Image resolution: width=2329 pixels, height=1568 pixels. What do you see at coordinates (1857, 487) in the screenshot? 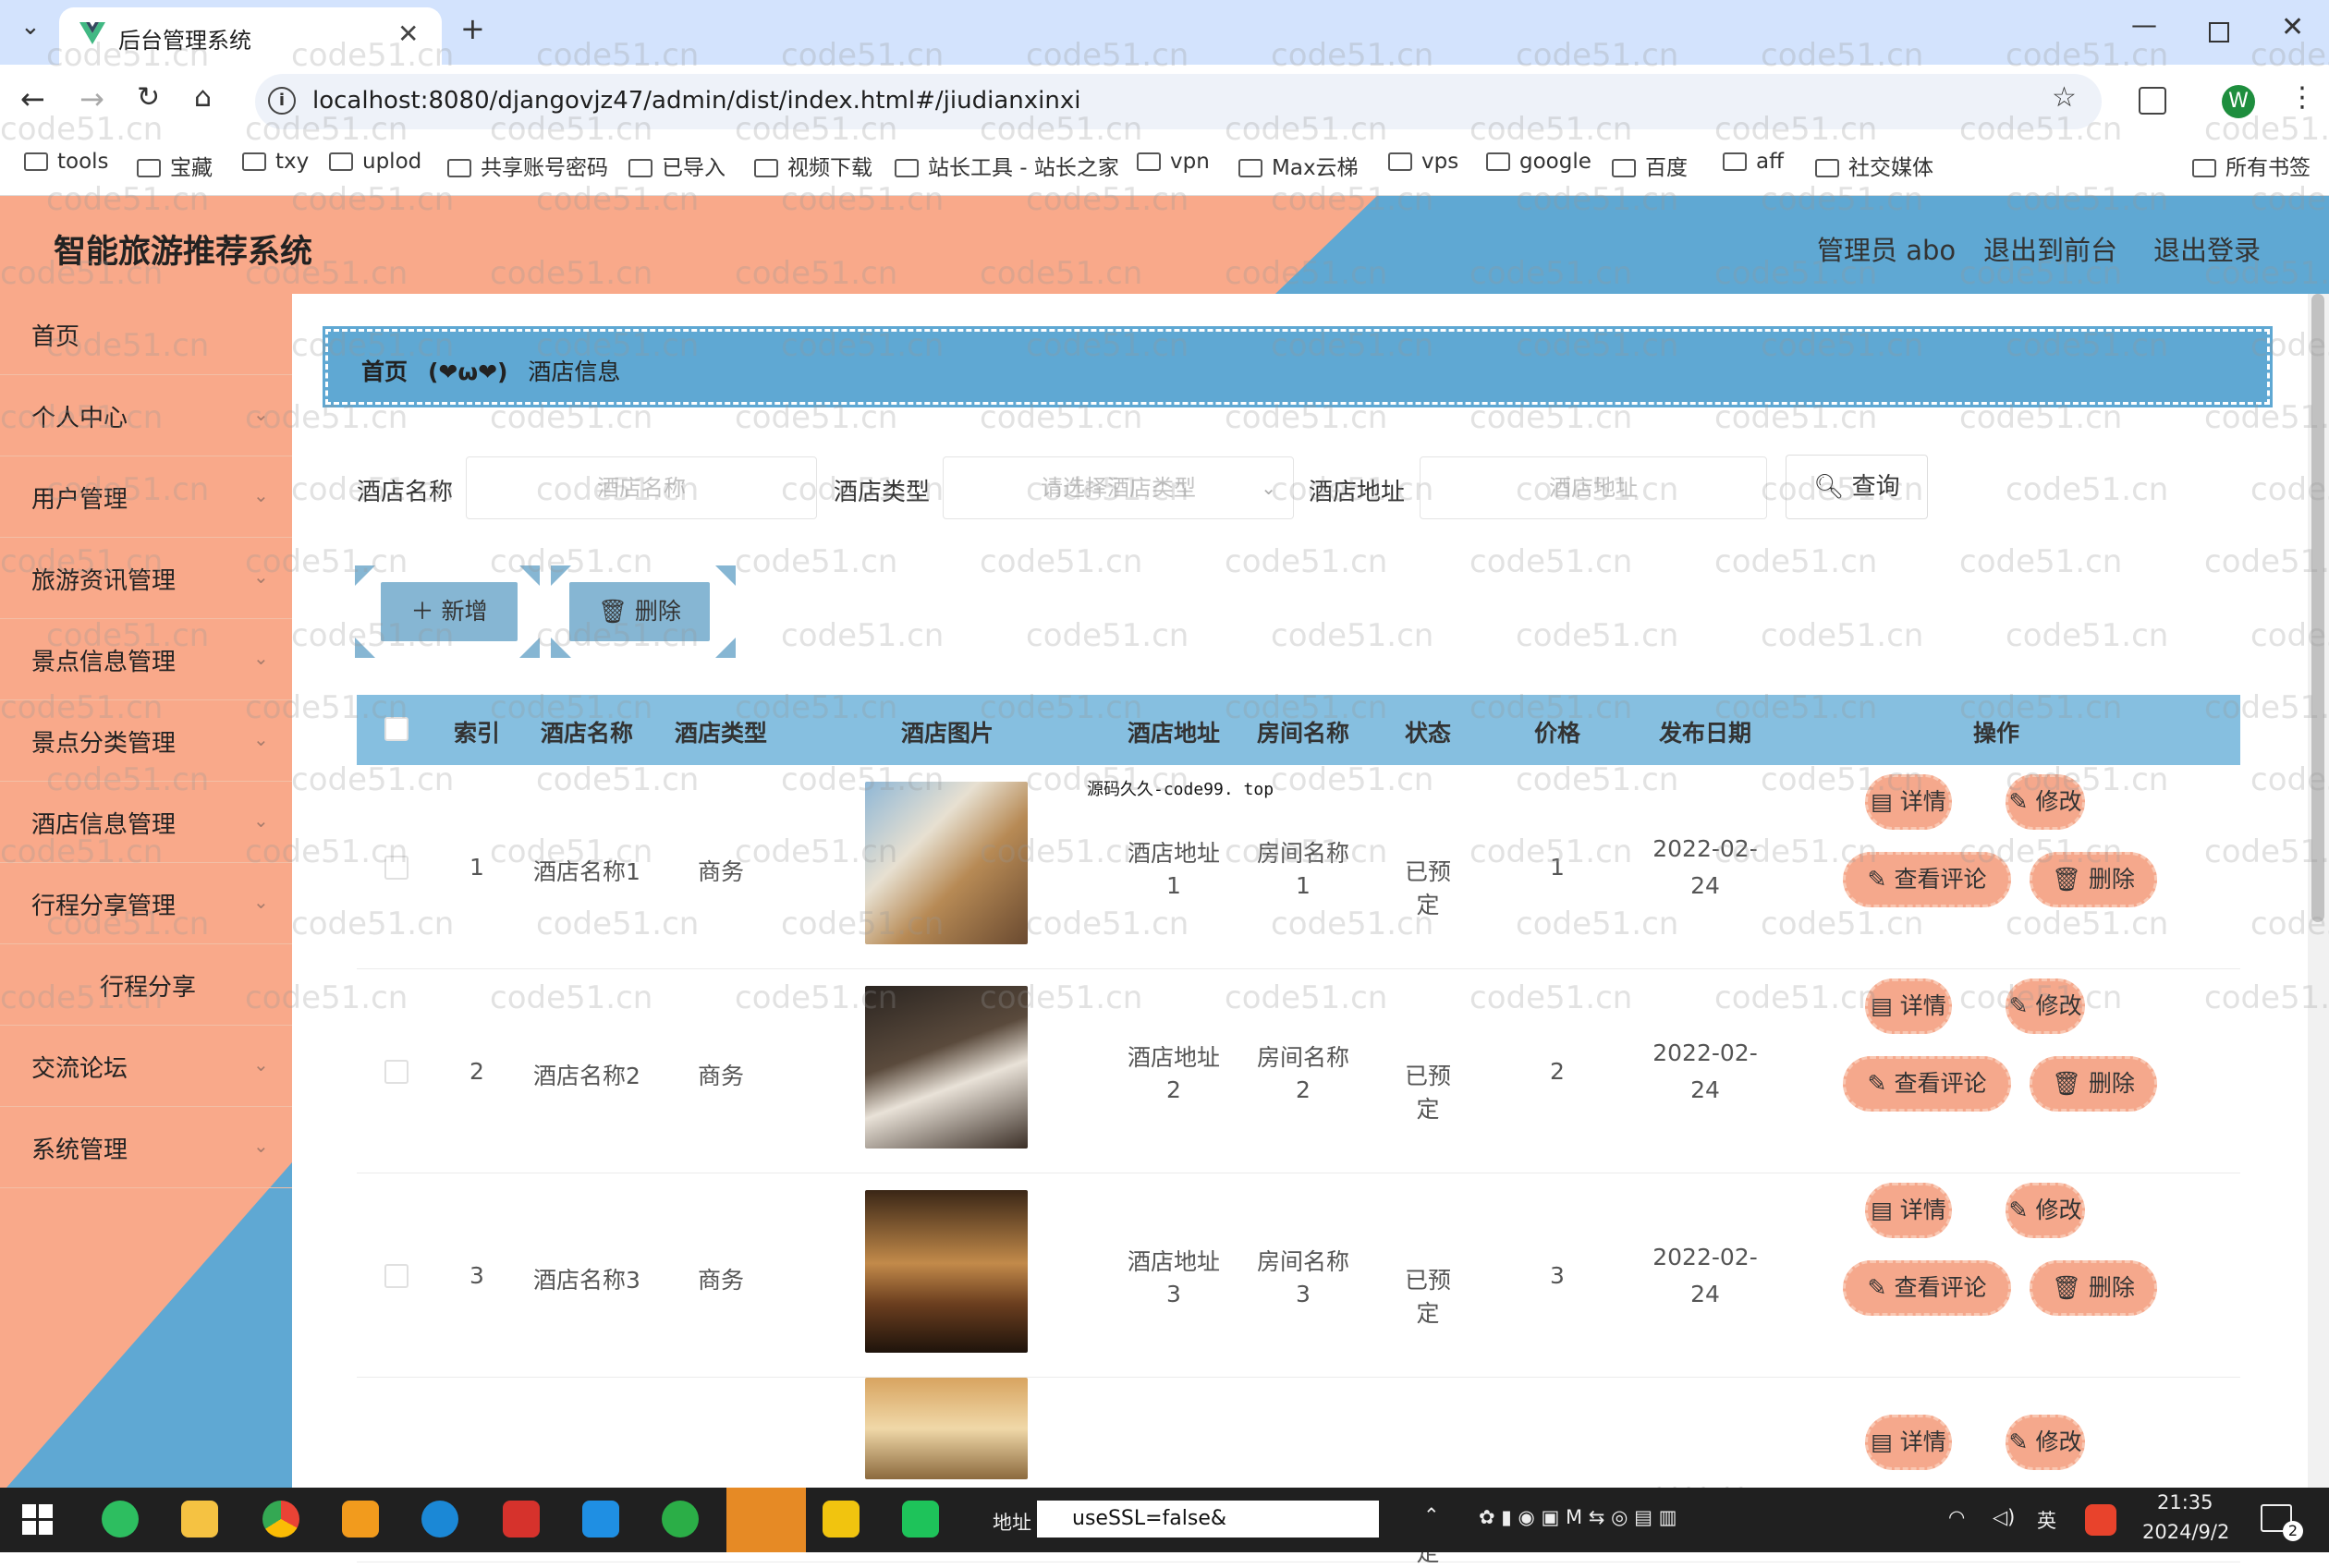
I see `query-button: 🔍︎ 查询` at bounding box center [1857, 487].